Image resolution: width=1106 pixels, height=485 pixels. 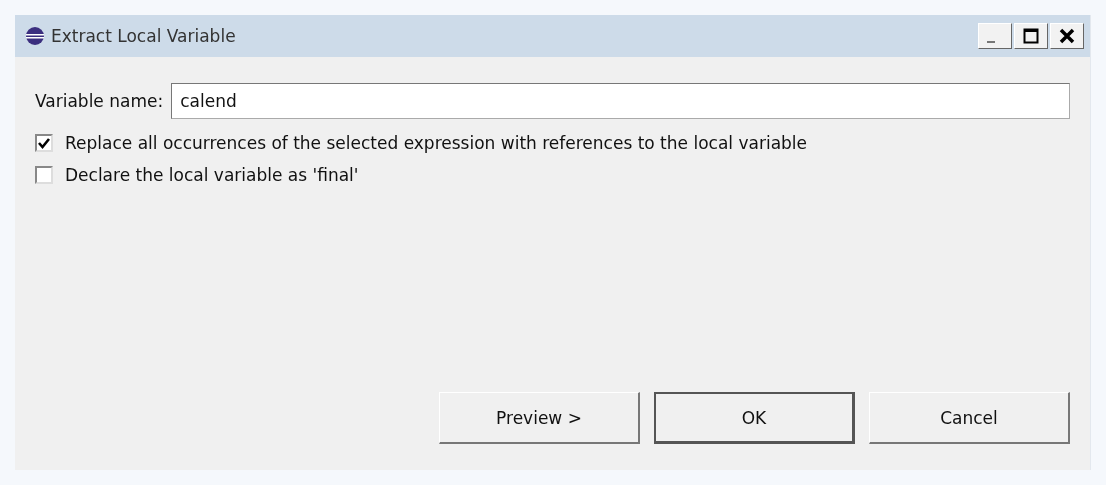 I want to click on close-icon, so click(x=1067, y=36).